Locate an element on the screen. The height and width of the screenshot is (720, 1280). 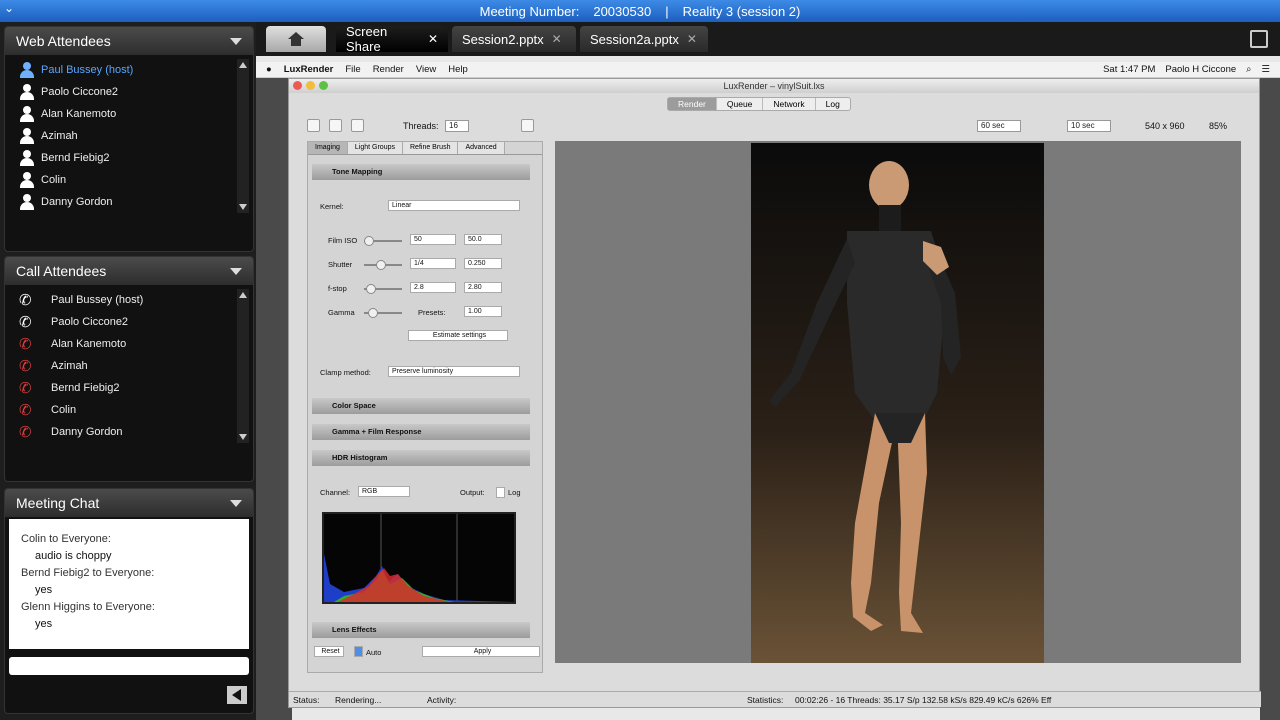
copy-icon is located at coordinates (527, 125).